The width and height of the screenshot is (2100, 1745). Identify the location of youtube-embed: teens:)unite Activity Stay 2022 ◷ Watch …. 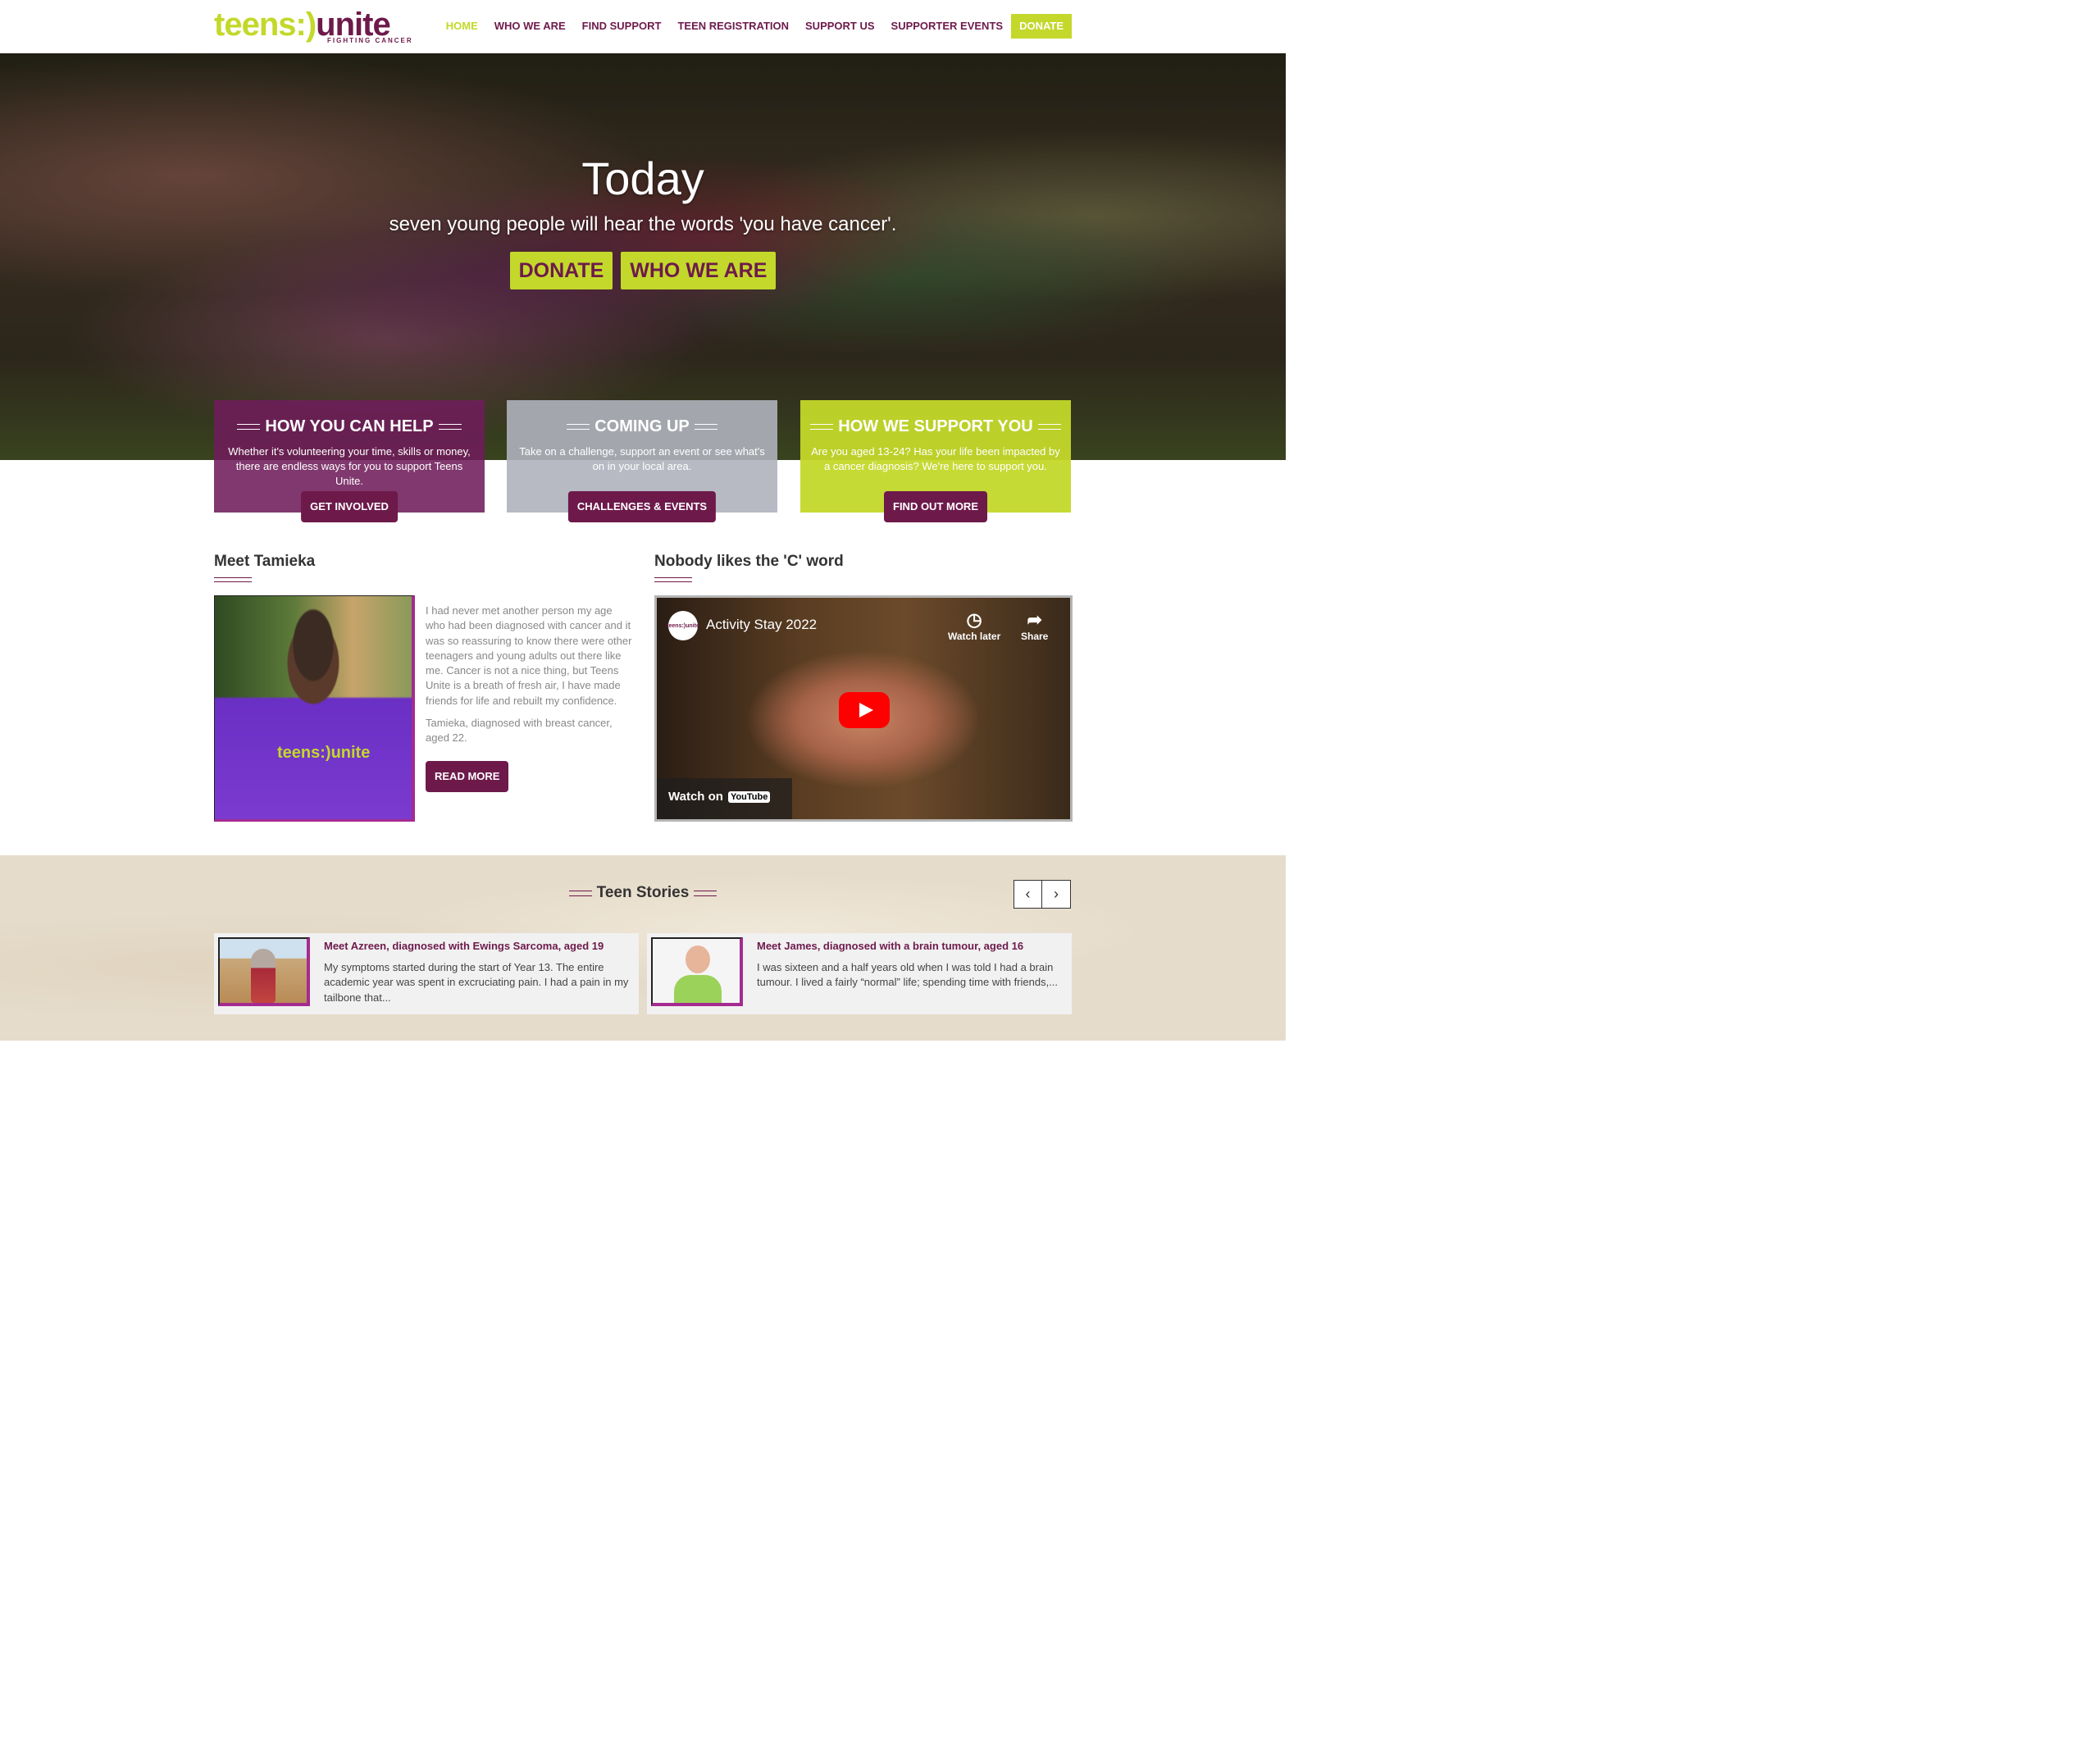
(863, 709).